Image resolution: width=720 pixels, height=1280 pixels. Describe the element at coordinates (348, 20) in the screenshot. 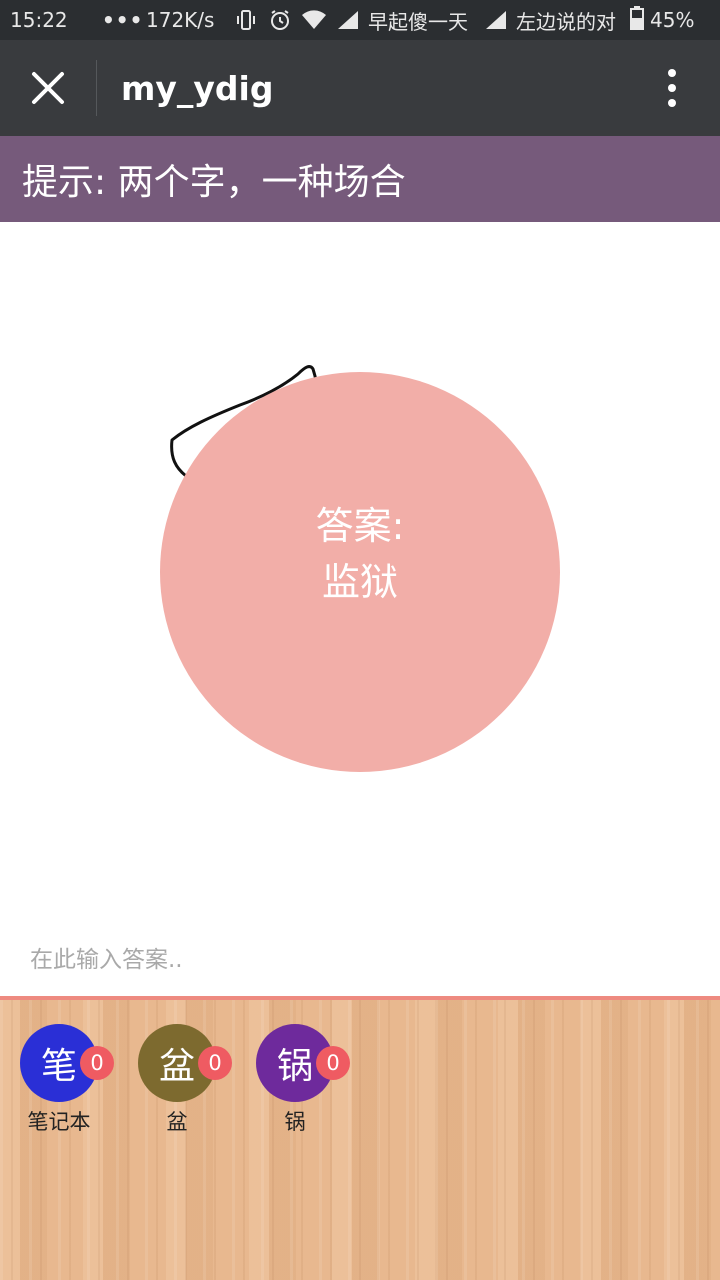

I see `signal-icon` at that location.